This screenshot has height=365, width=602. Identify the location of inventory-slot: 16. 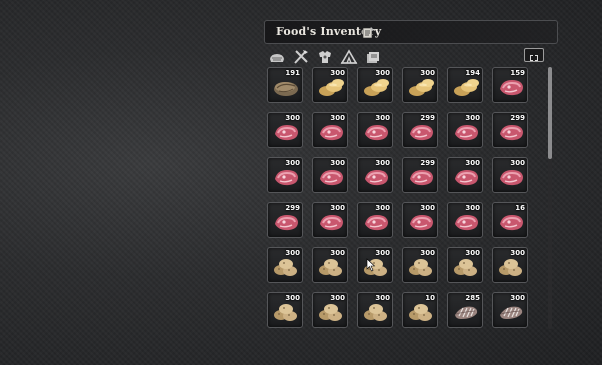
(510, 220).